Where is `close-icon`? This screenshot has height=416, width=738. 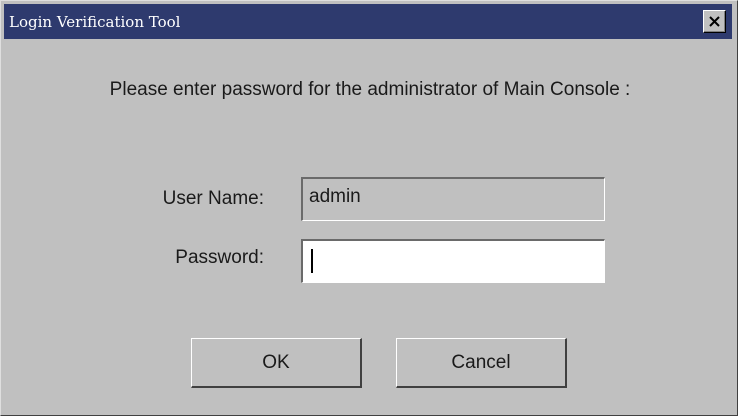 close-icon is located at coordinates (714, 21).